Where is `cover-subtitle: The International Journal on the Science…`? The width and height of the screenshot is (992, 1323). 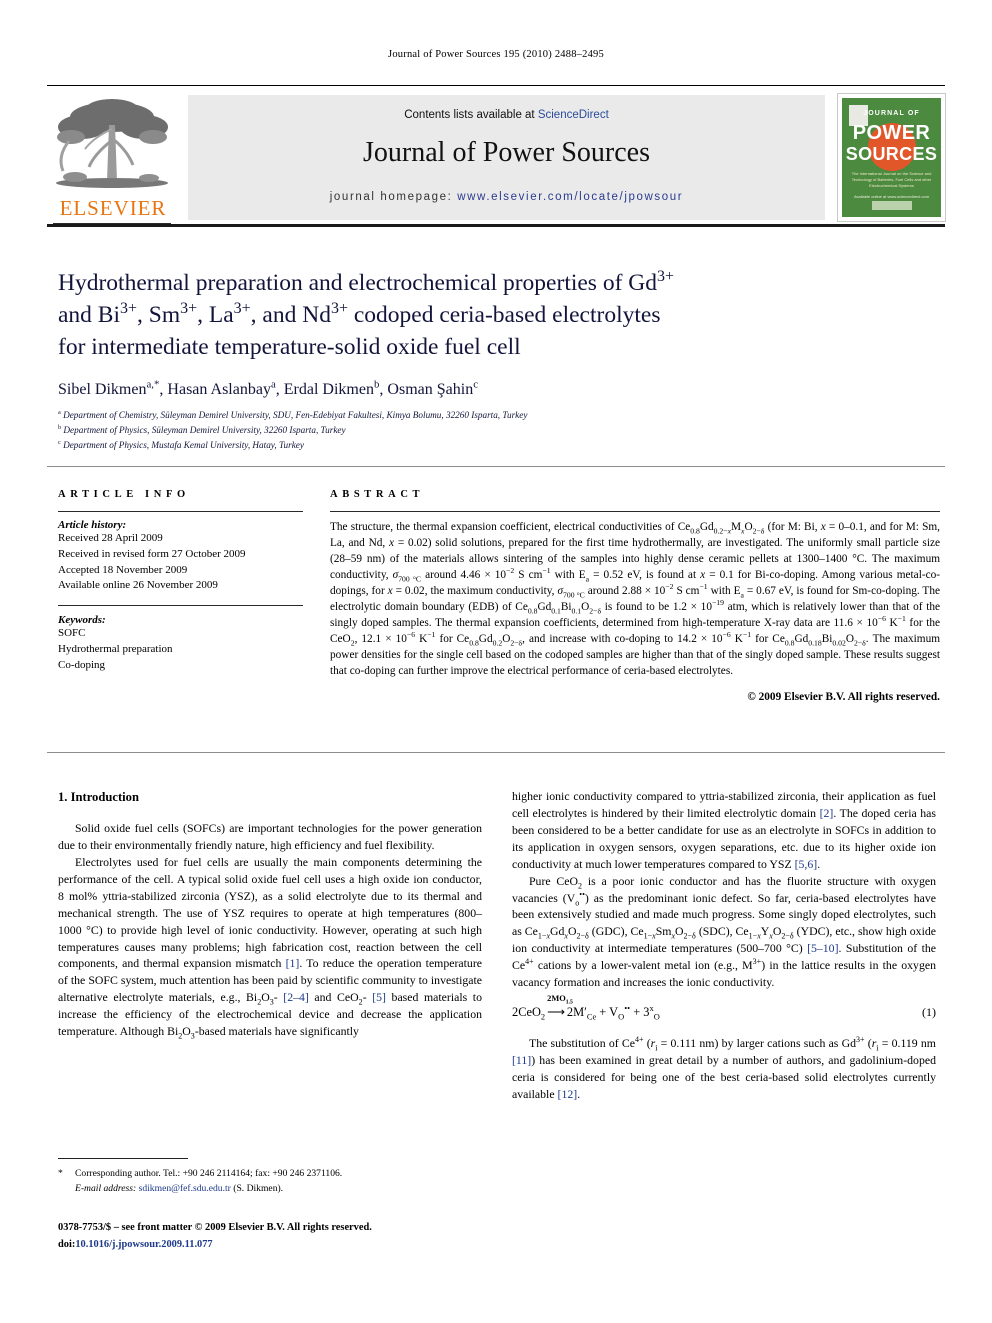
cover-subtitle: The International Journal on the Science… is located at coordinates (891, 179).